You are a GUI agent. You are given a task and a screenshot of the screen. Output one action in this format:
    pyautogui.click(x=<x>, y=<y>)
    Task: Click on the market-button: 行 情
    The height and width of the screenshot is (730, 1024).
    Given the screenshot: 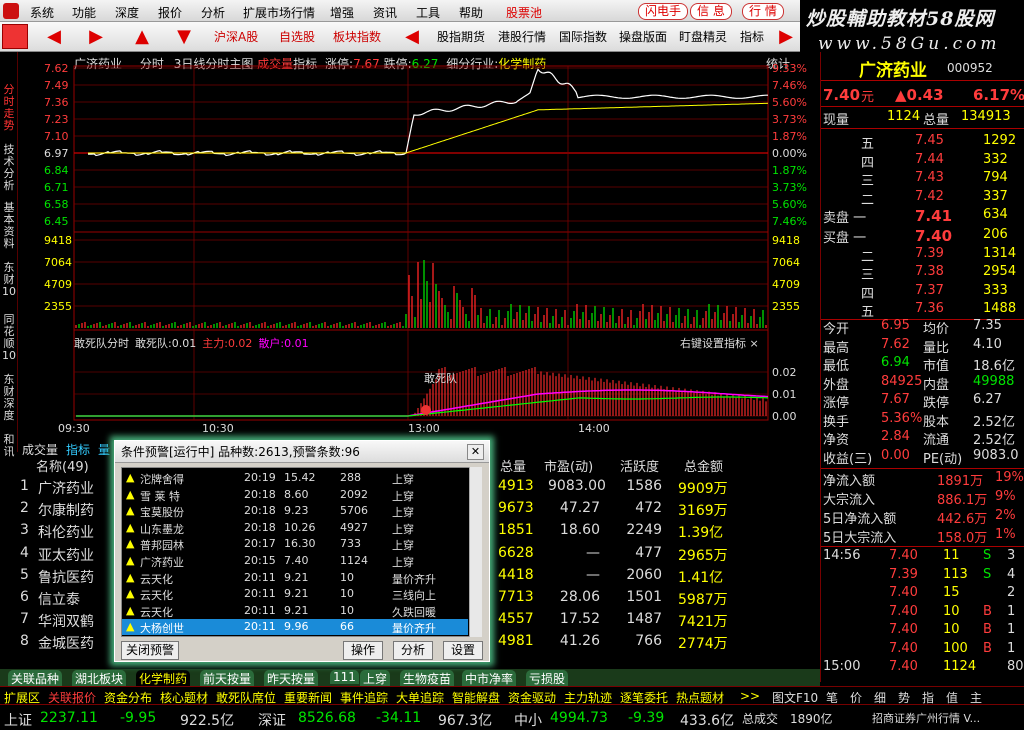 What is the action you would take?
    pyautogui.click(x=763, y=11)
    